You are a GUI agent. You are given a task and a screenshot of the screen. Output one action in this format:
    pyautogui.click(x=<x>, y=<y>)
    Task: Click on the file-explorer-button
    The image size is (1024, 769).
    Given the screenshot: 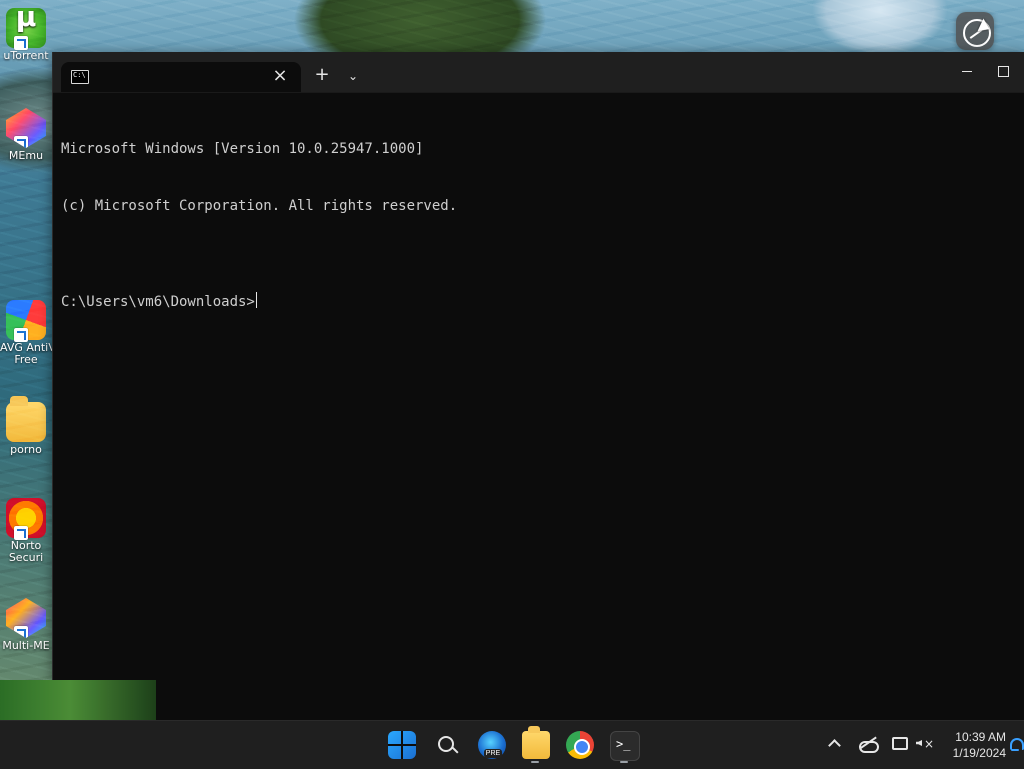 What is the action you would take?
    pyautogui.click(x=536, y=742)
    